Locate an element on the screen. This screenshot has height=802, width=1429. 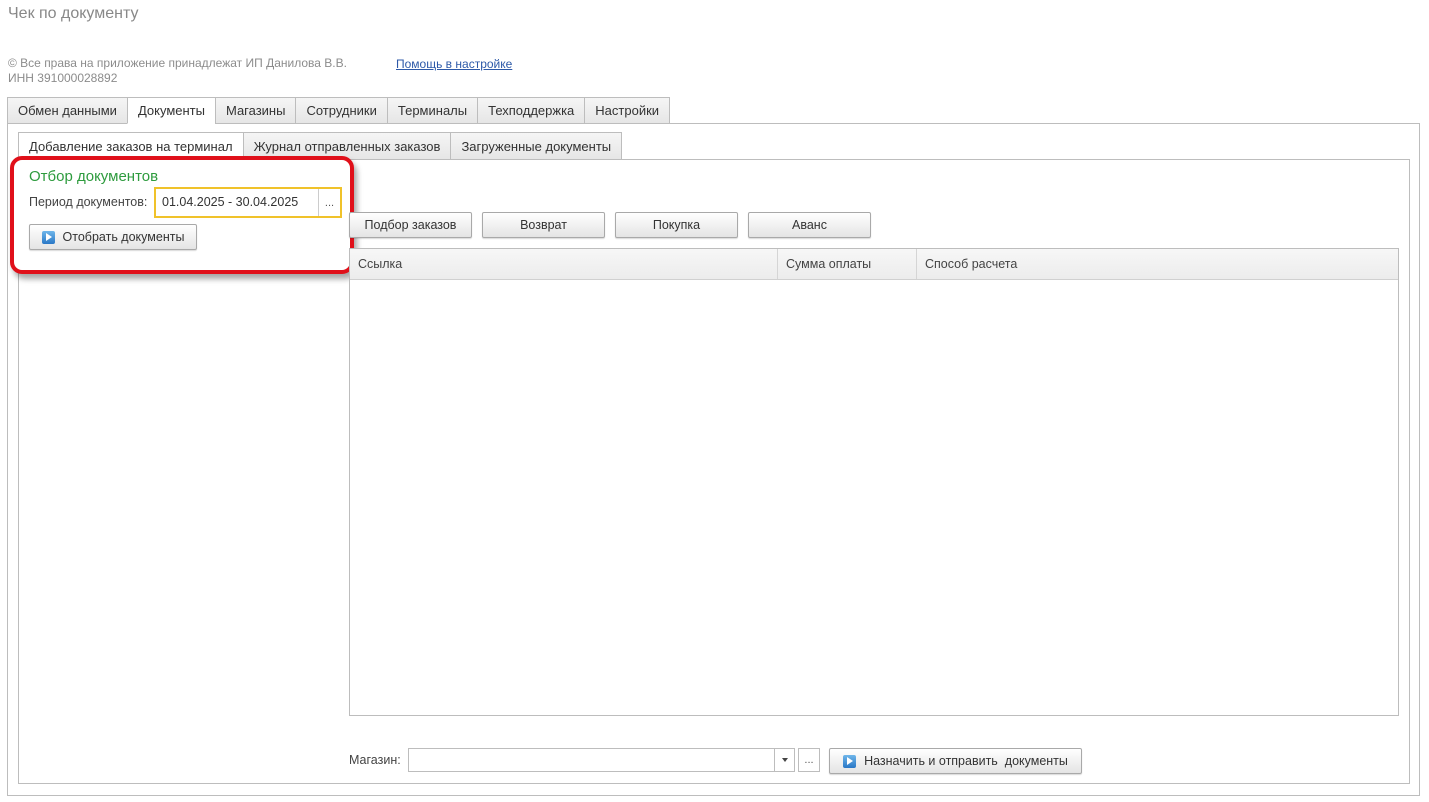
purchase-button: Покупка is located at coordinates (676, 225).